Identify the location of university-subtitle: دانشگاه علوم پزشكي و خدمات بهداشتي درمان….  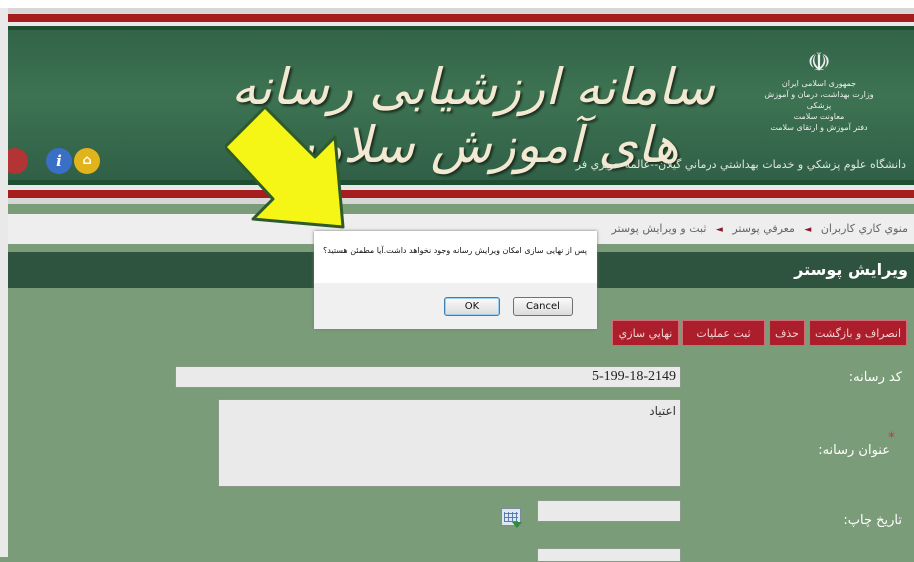
(740, 164).